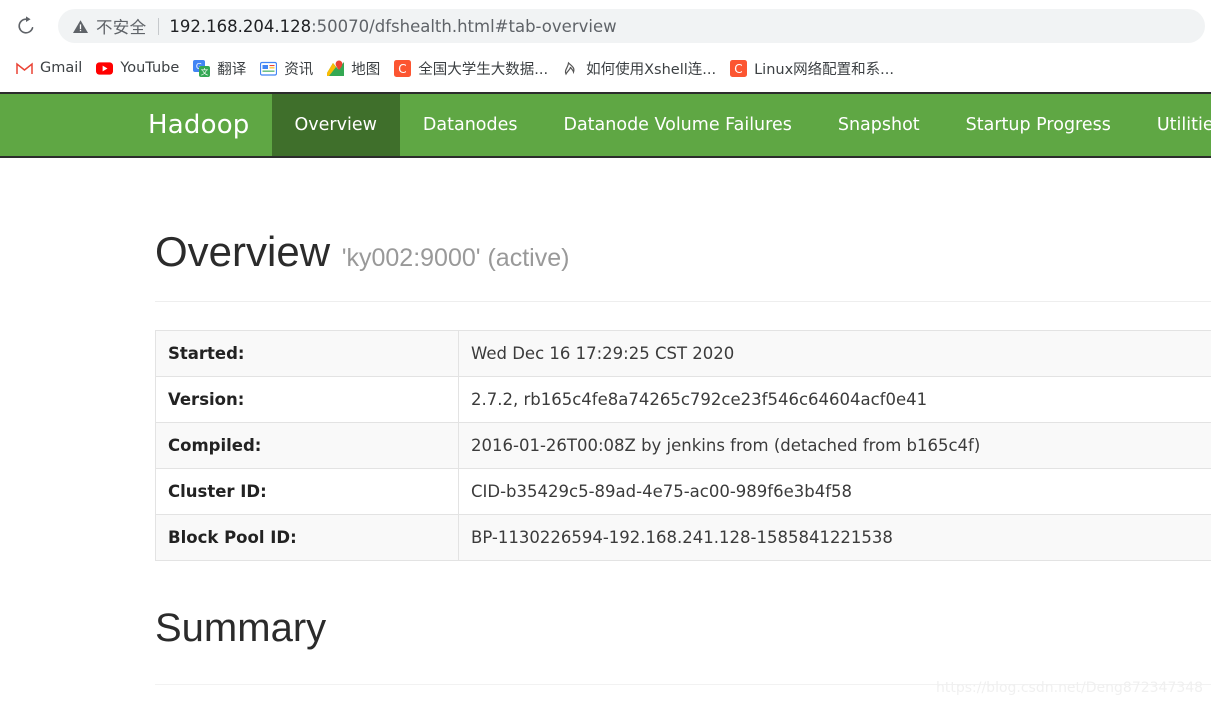  What do you see at coordinates (307, 491) in the screenshot?
I see `row-label: Cluster ID:` at bounding box center [307, 491].